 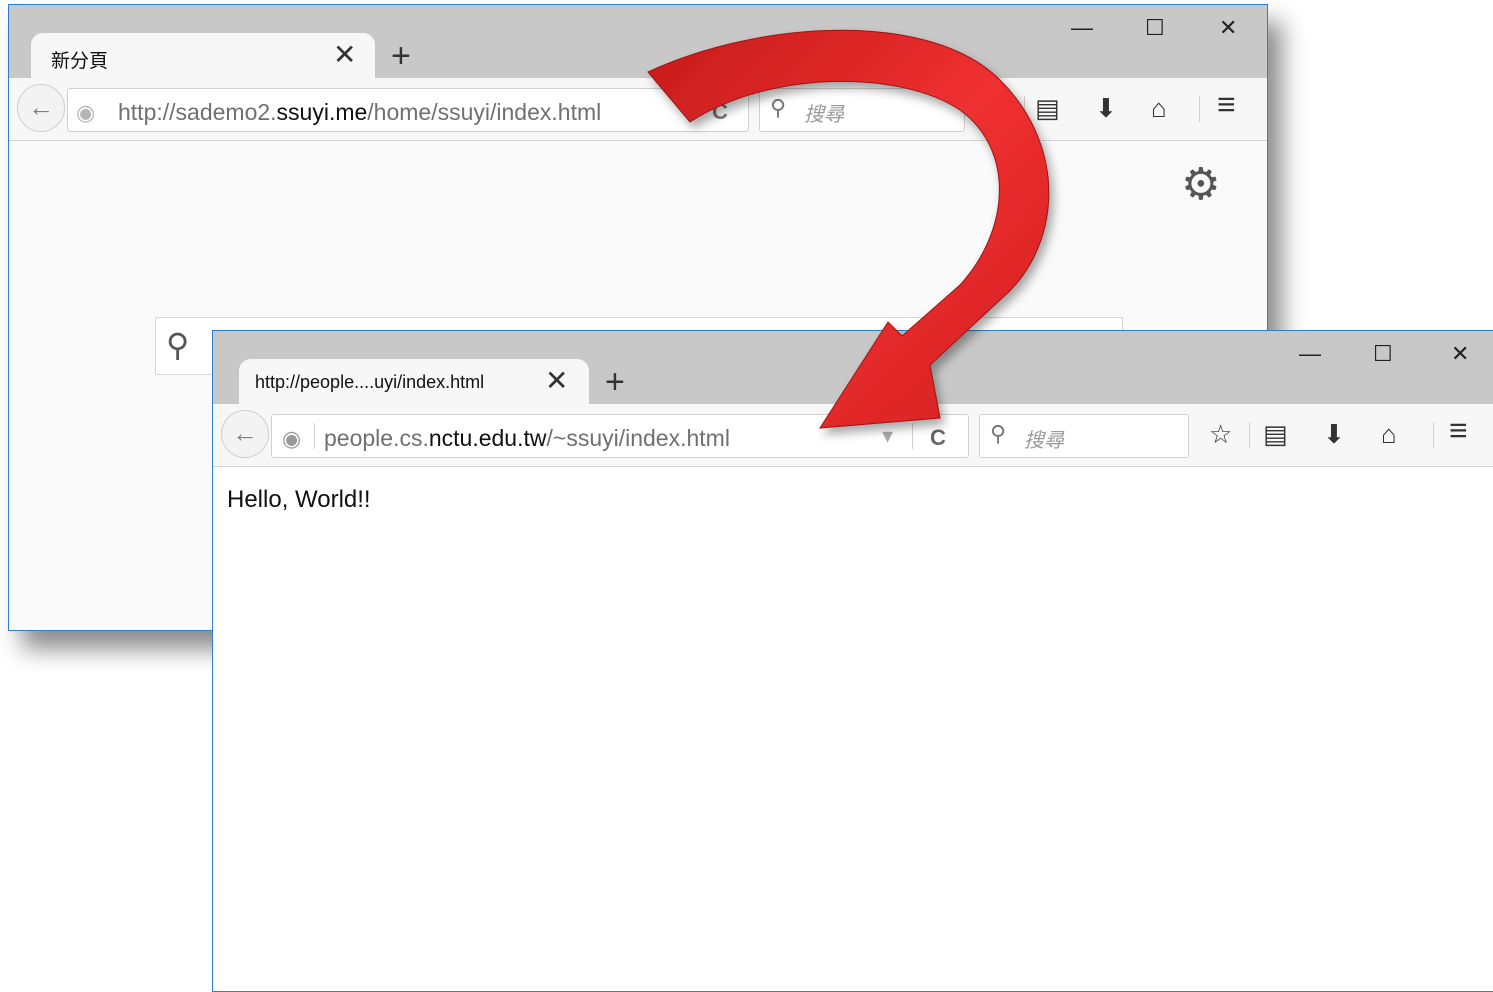 I want to click on tab-new-tab: 新分頁 ✕, so click(x=203, y=56).